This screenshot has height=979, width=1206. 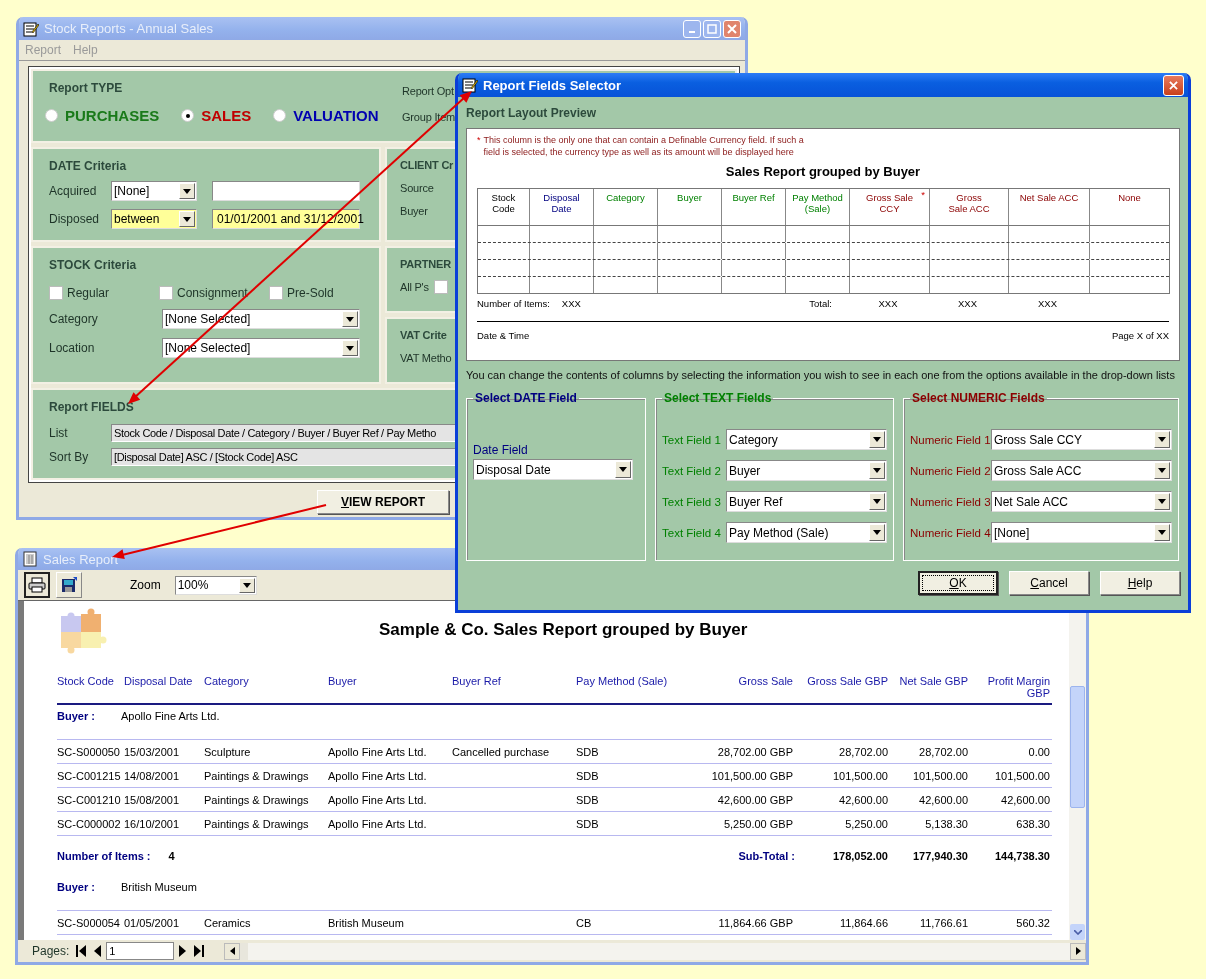 I want to click on table-cell: 15/08/2001, so click(x=152, y=799).